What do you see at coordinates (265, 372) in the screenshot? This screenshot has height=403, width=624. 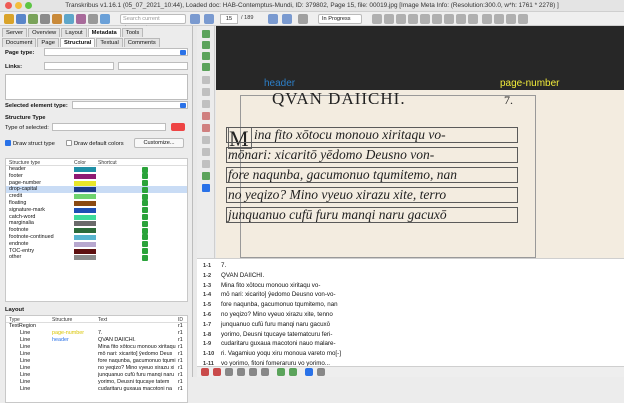 I see `subscript-icon` at bounding box center [265, 372].